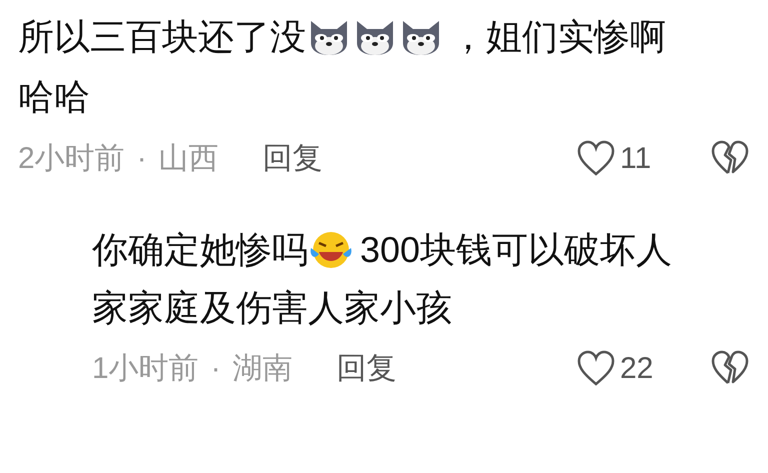 This screenshot has width=768, height=473. What do you see at coordinates (71, 158) in the screenshot?
I see `timestamp: 2小时前` at bounding box center [71, 158].